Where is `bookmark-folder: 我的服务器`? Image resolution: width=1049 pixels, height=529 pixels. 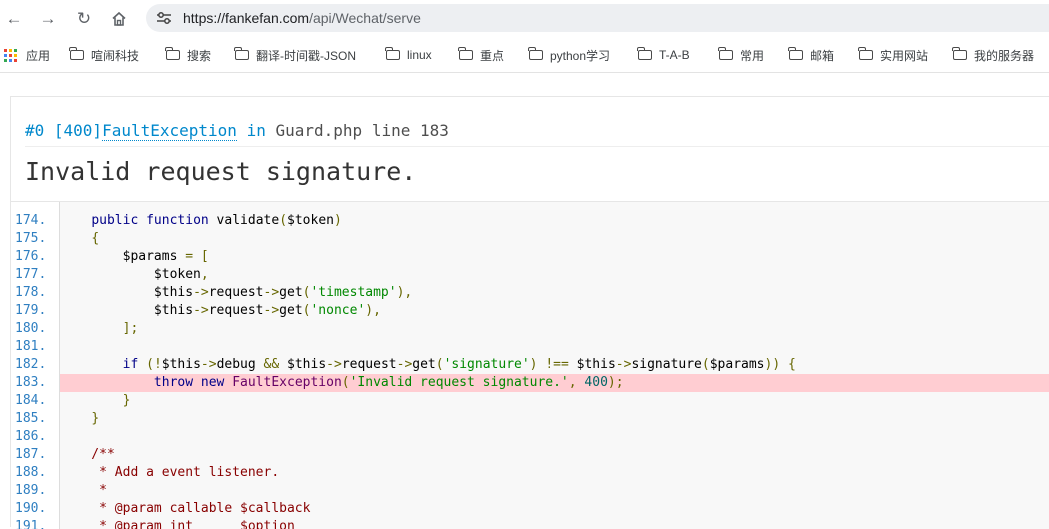 bookmark-folder: 我的服务器 is located at coordinates (993, 55).